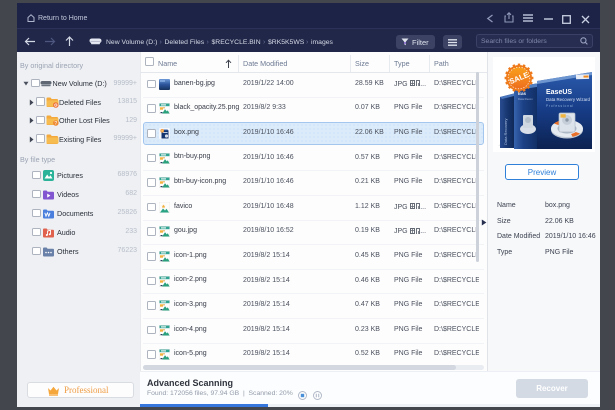  I want to click on svg-text: Data Recovery, so click(505, 132).